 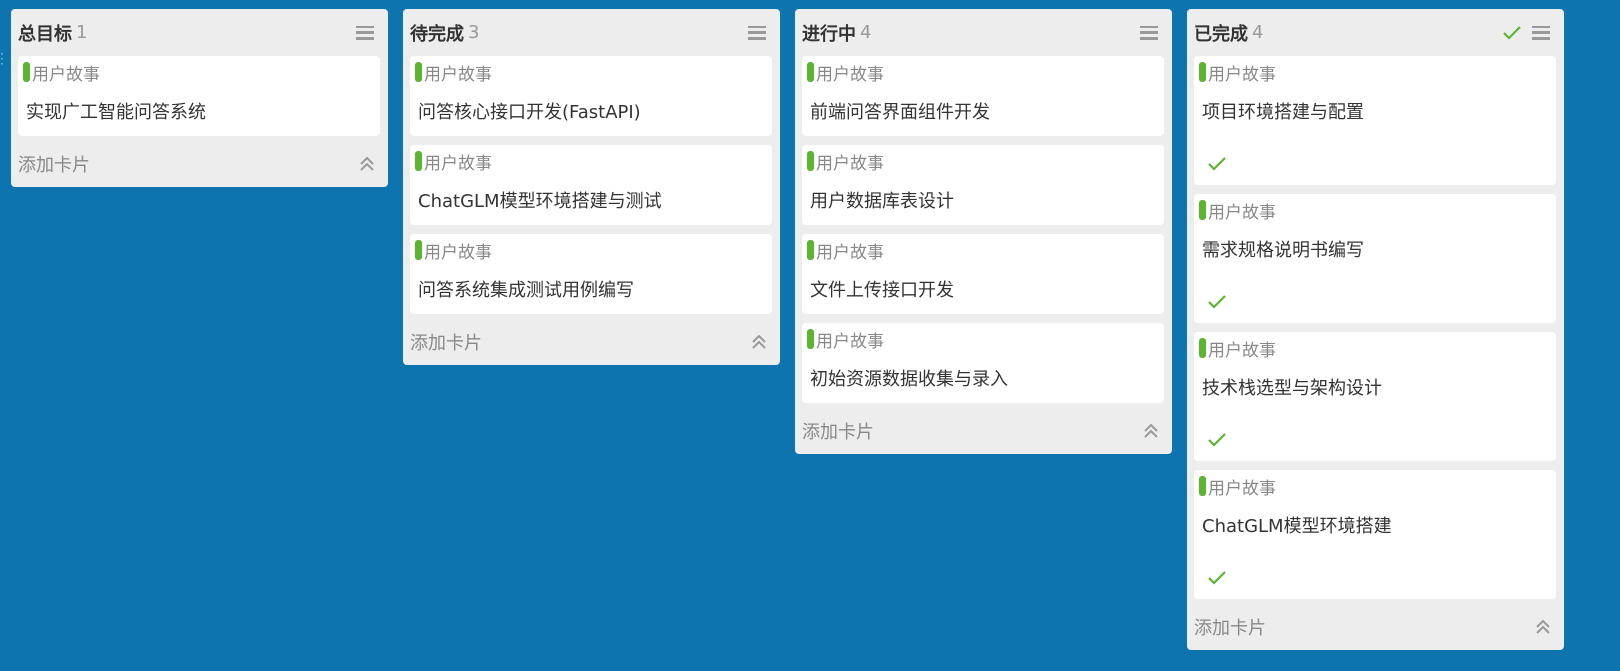 I want to click on card: 用户故事 需求规格说明书编写, so click(x=1375, y=258).